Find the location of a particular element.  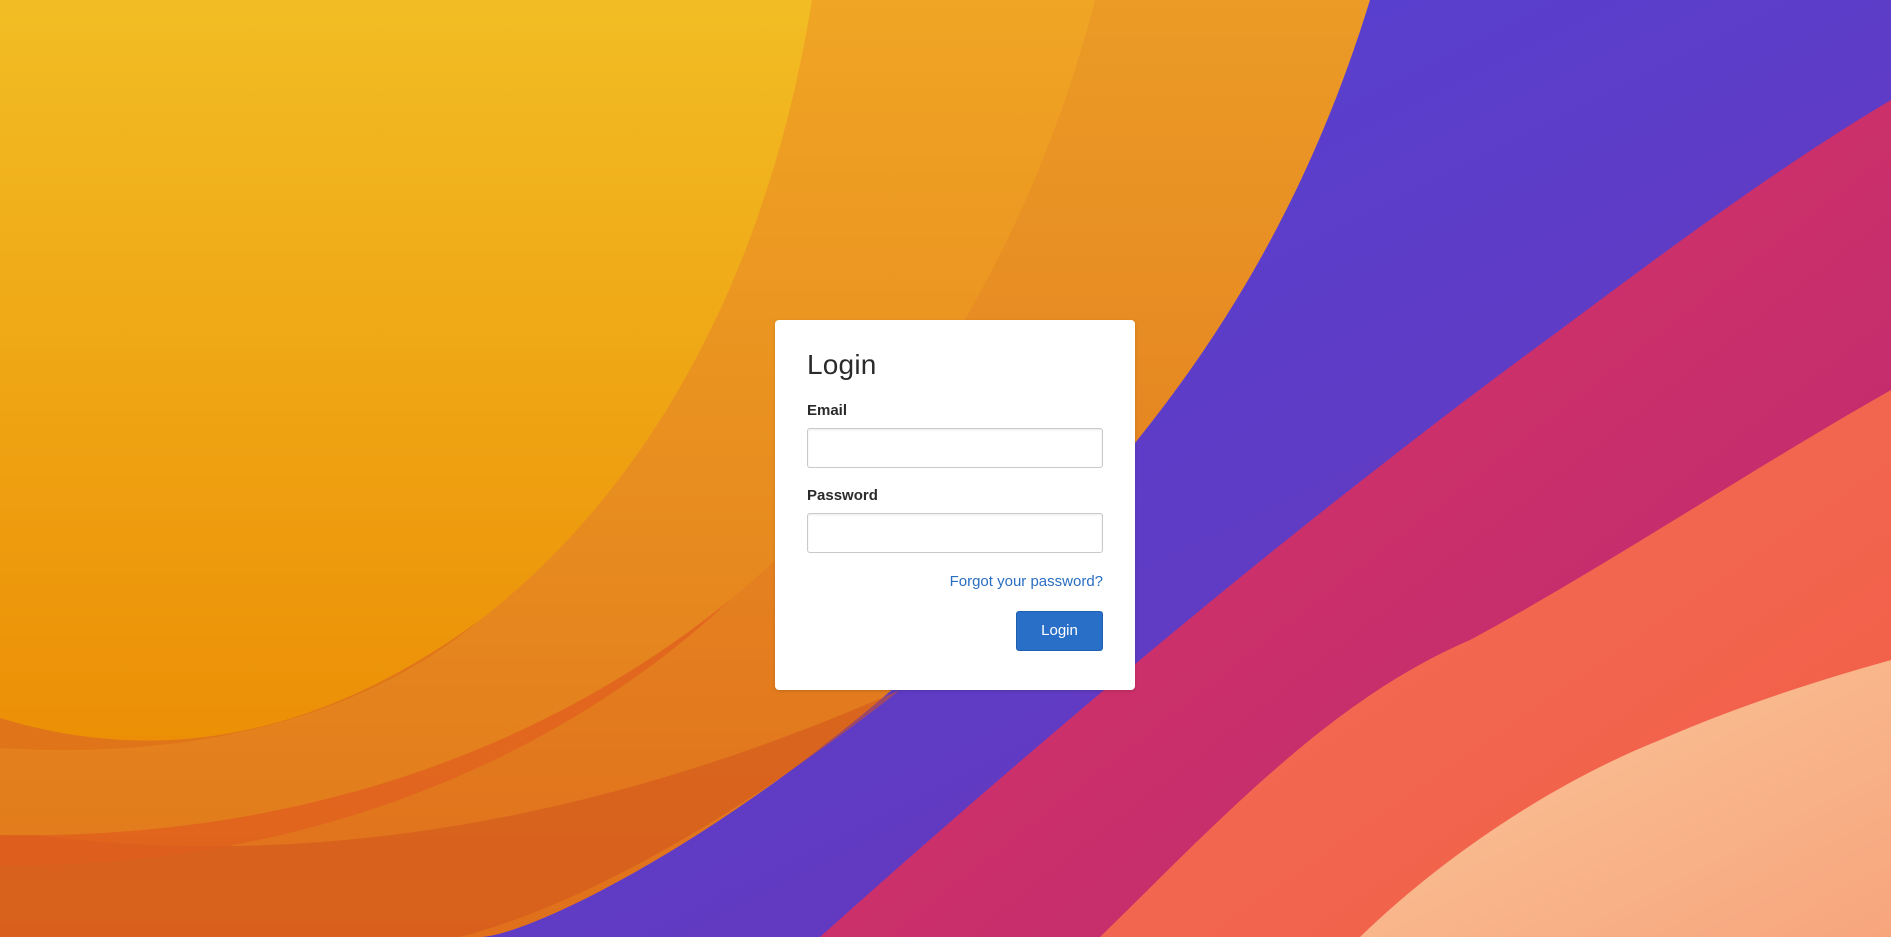

email-label: Email is located at coordinates (827, 410).